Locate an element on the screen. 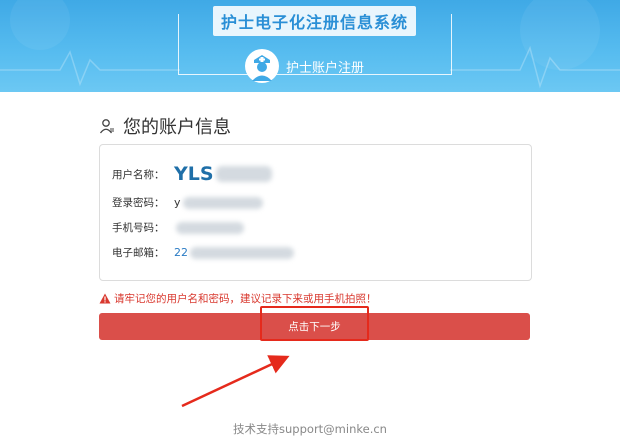  system-title-text: 护士电子化注册信息系统 is located at coordinates (314, 22).